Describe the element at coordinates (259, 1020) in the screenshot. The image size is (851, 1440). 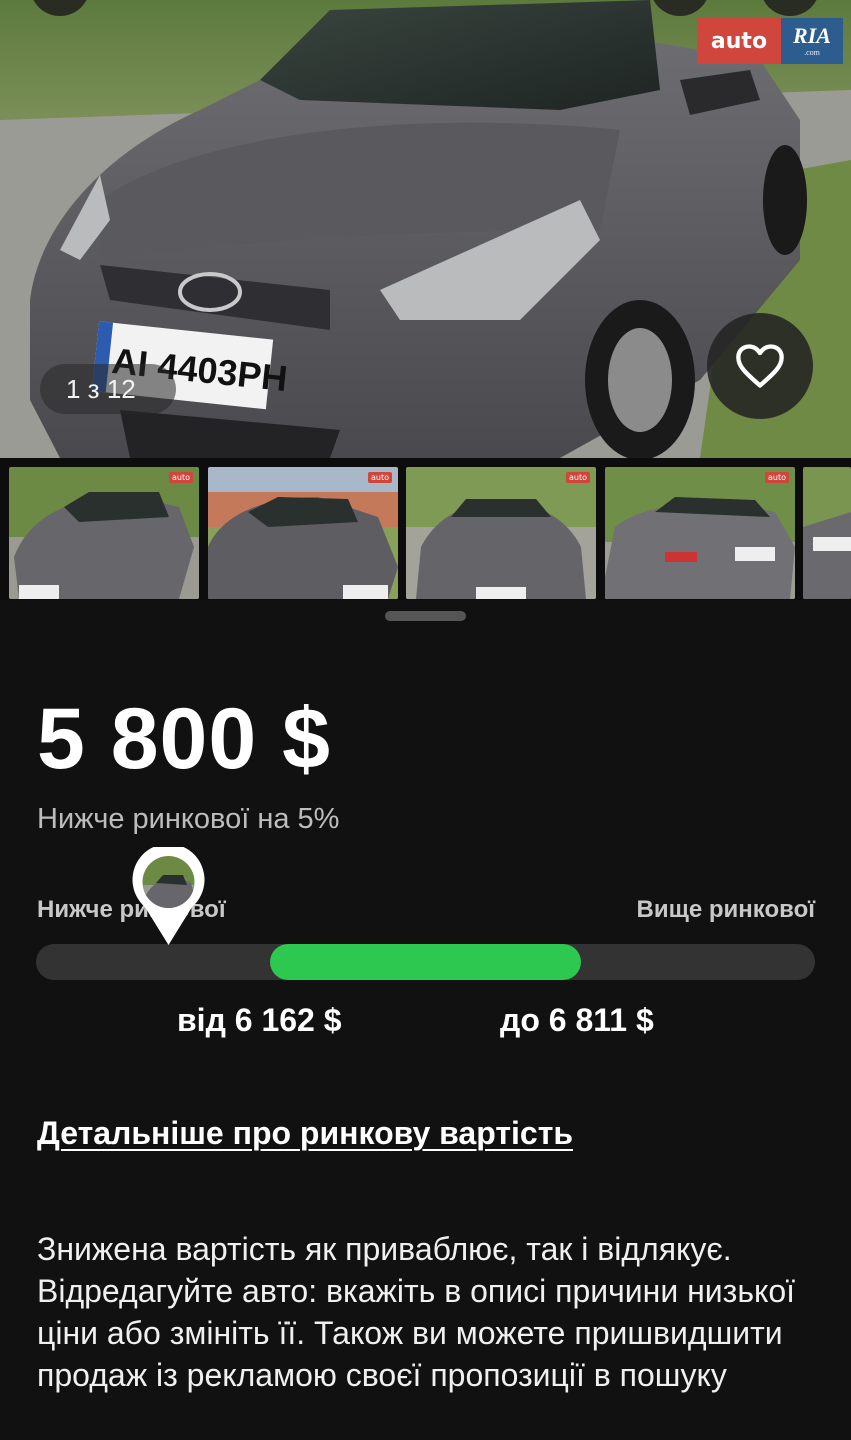
I see `market-range-from: від 6 162 $` at that location.